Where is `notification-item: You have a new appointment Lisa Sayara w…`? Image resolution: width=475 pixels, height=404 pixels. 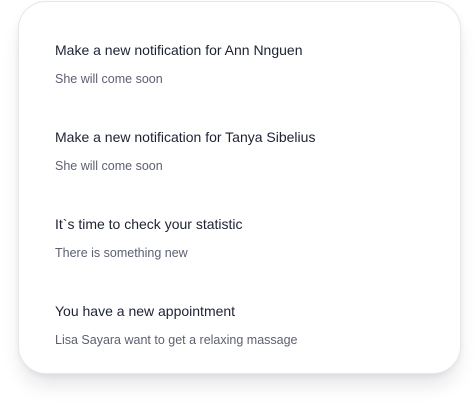
notification-item: You have a new appointment Lisa Sayara w… is located at coordinates (247, 325).